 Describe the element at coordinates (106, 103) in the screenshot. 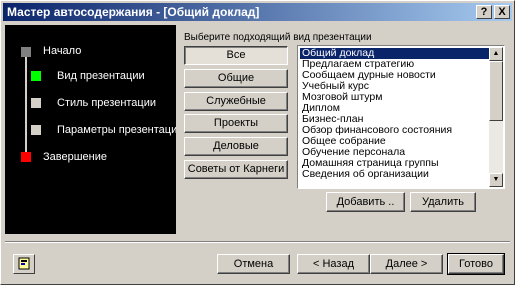

I see `step-label-style: Стиль презентации` at that location.